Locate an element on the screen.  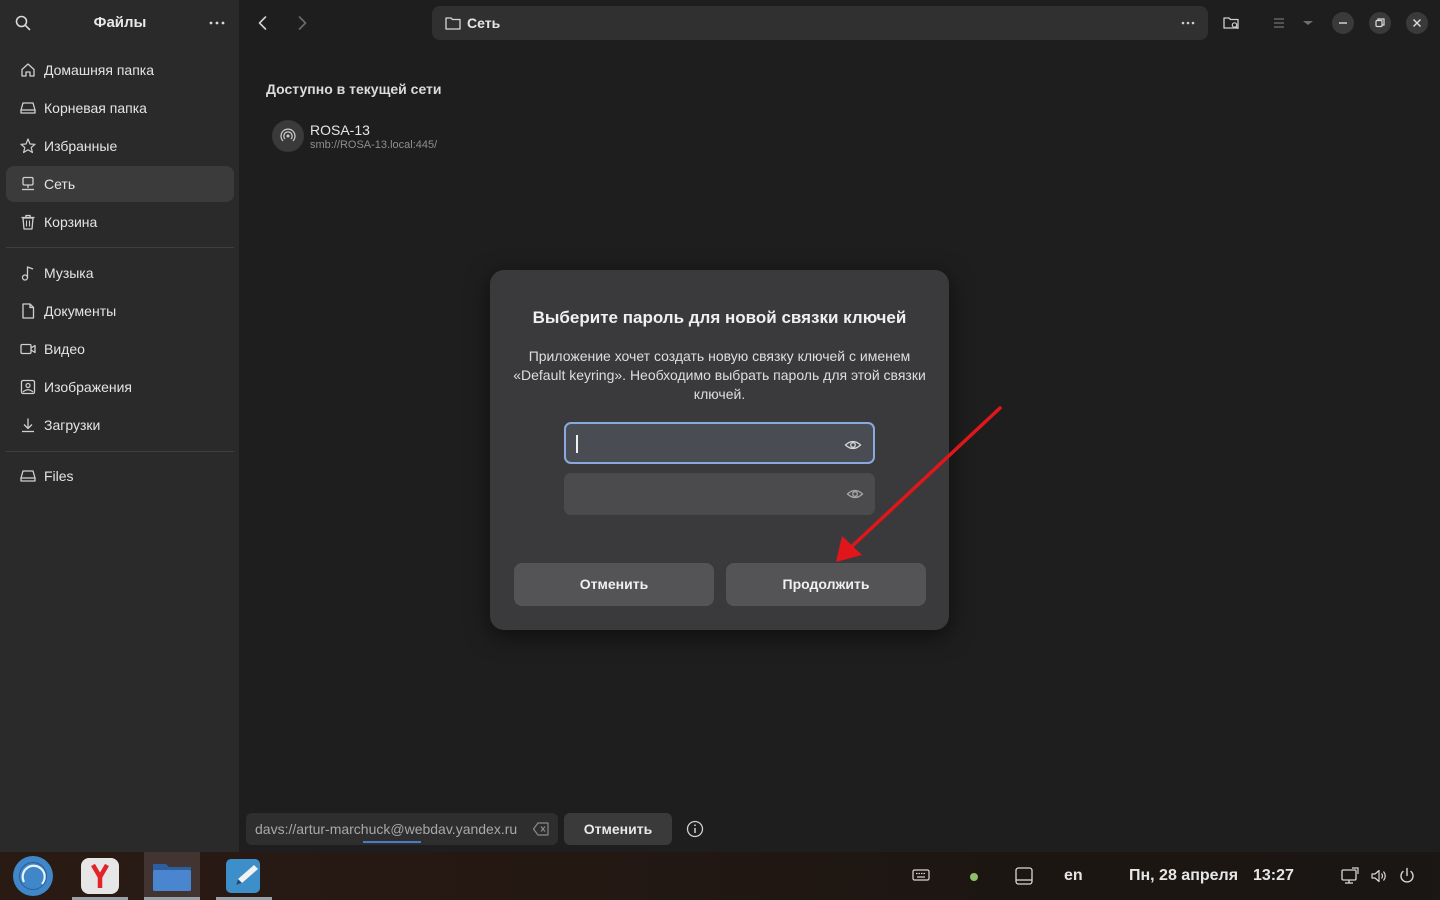
sidebar-item-home: Домашняя папка is located at coordinates (120, 70).